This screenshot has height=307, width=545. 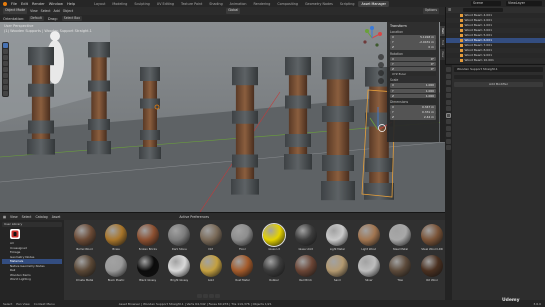 What do you see at coordinates (217, 296) in the screenshot?
I see `jump-end-icon` at bounding box center [217, 296].